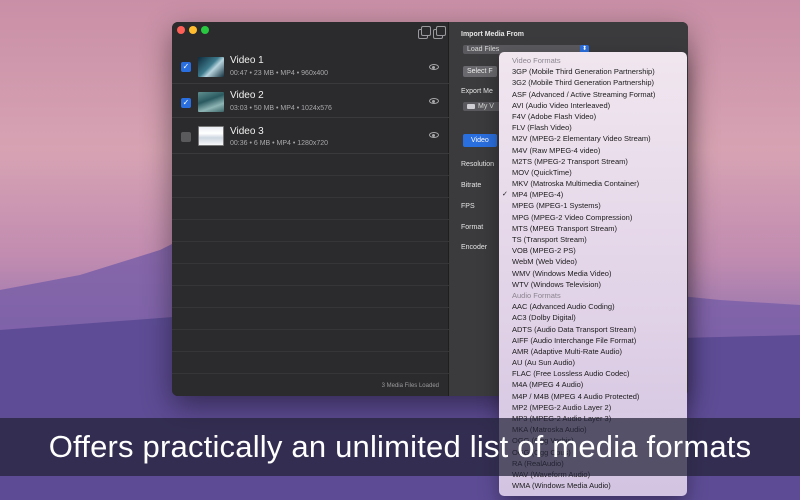 This screenshot has width=800, height=500. Describe the element at coordinates (480, 71) in the screenshot. I see `select-files-button: Select F` at that location.